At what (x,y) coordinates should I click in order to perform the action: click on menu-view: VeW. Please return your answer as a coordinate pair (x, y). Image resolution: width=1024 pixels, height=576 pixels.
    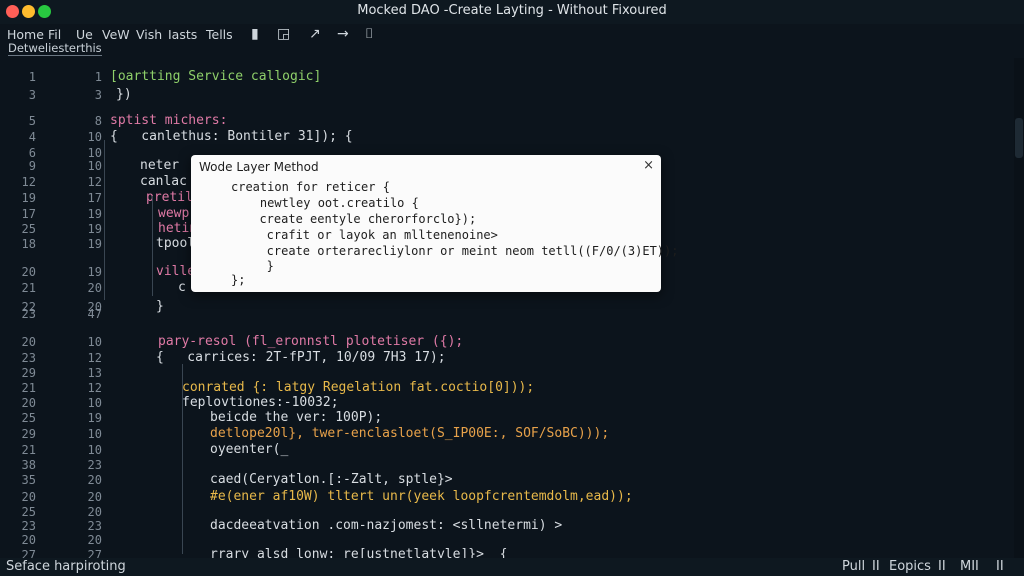
    Looking at the image, I should click on (116, 34).